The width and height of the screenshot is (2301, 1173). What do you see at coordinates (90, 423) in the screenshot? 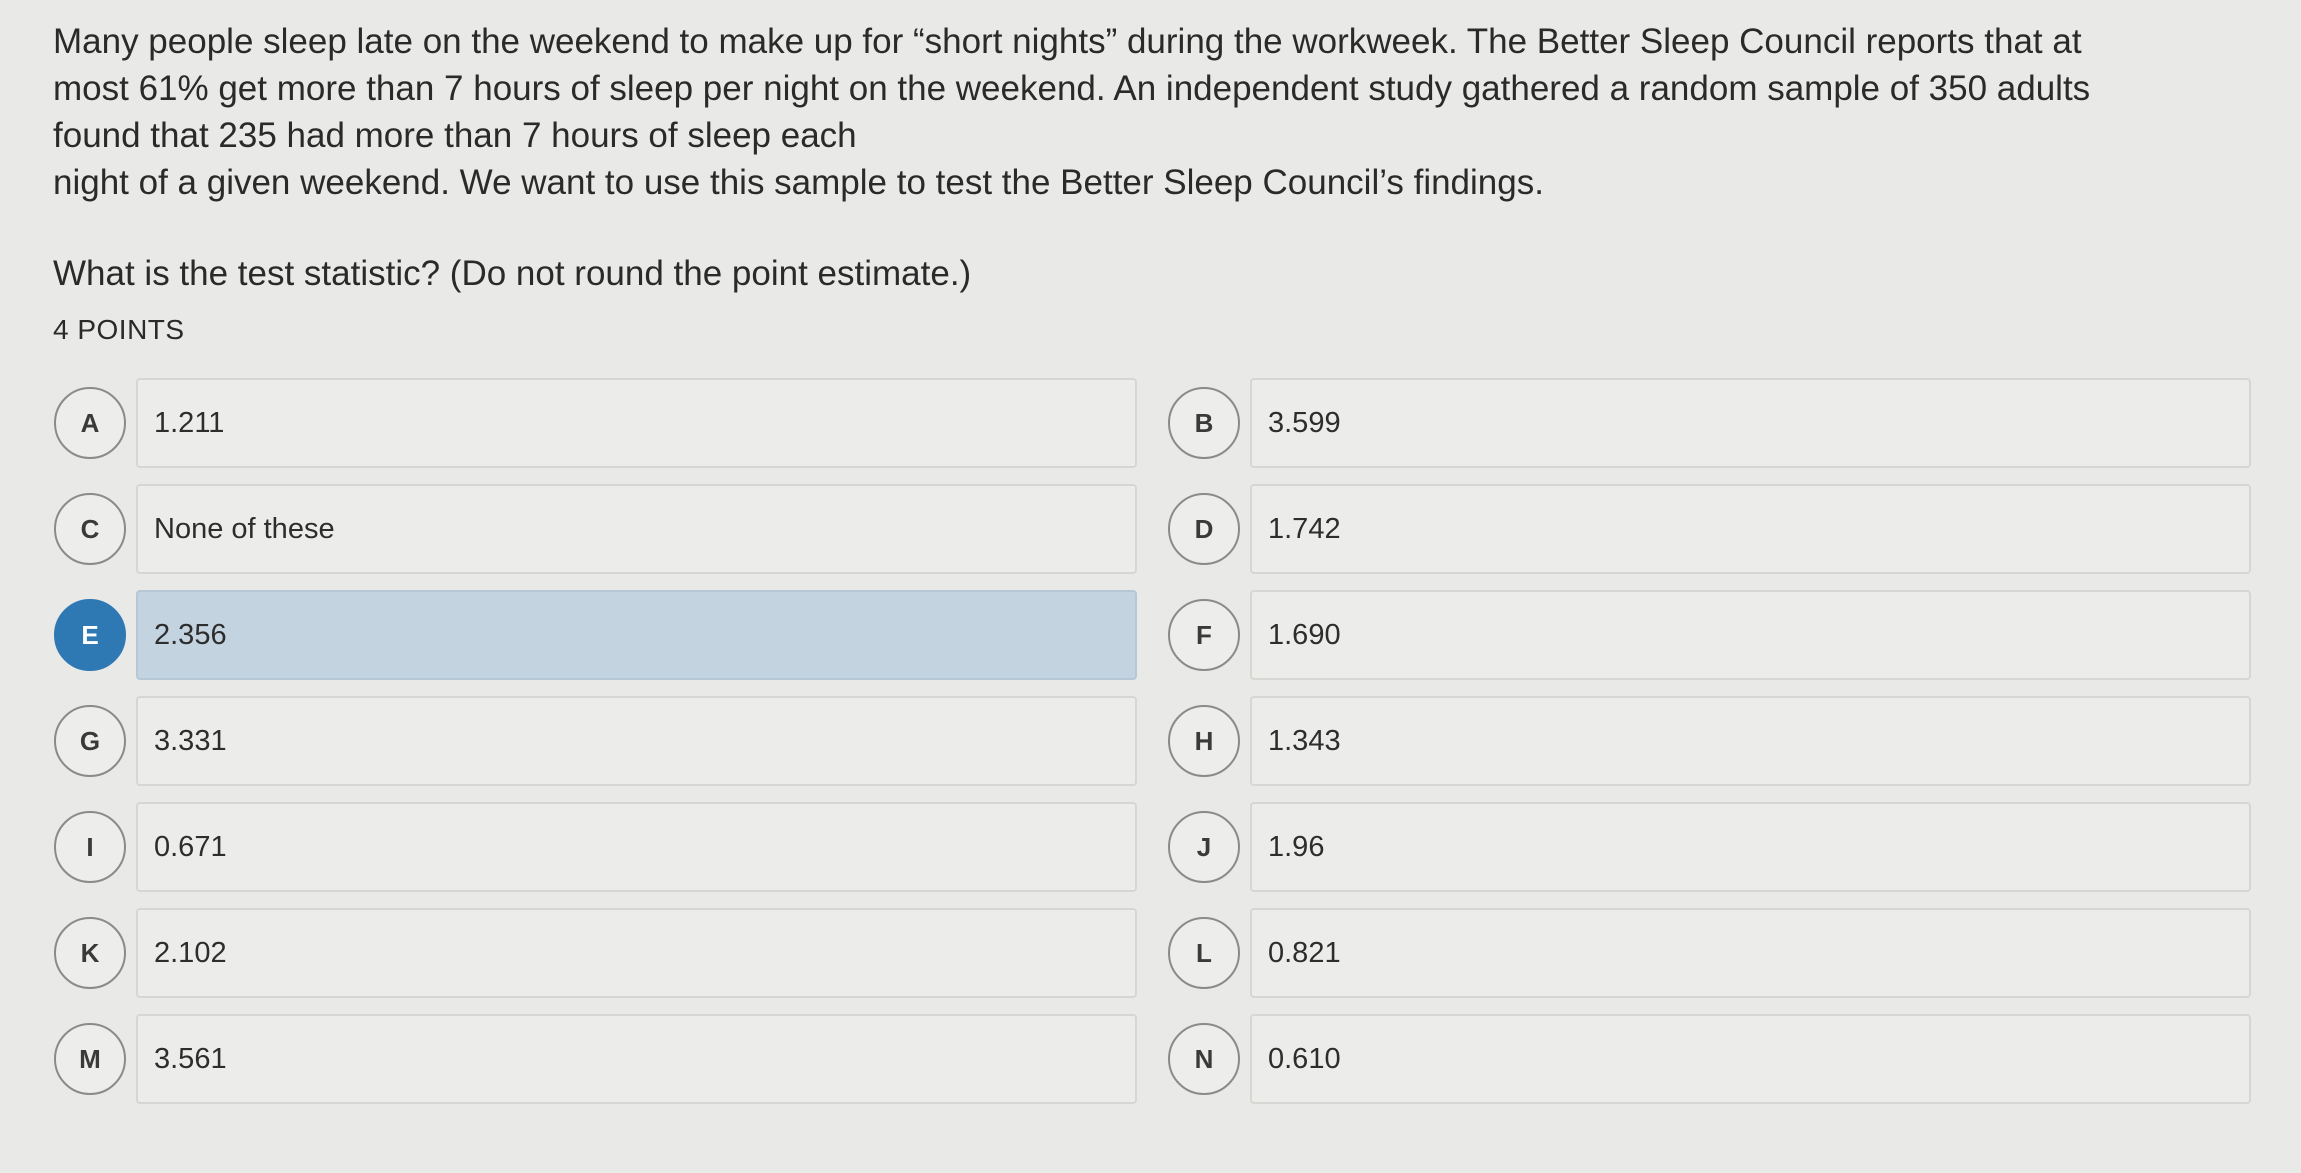
I see `option-letter-badge: A` at bounding box center [90, 423].